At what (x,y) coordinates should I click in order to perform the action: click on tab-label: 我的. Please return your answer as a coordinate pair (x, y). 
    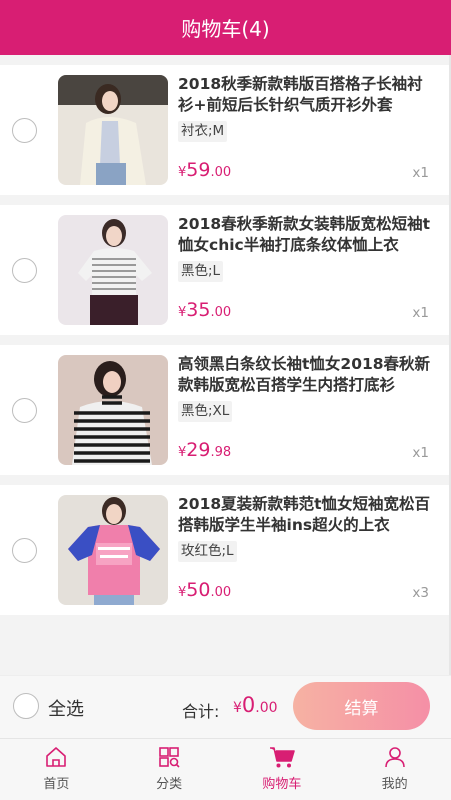
    Looking at the image, I should click on (394, 784).